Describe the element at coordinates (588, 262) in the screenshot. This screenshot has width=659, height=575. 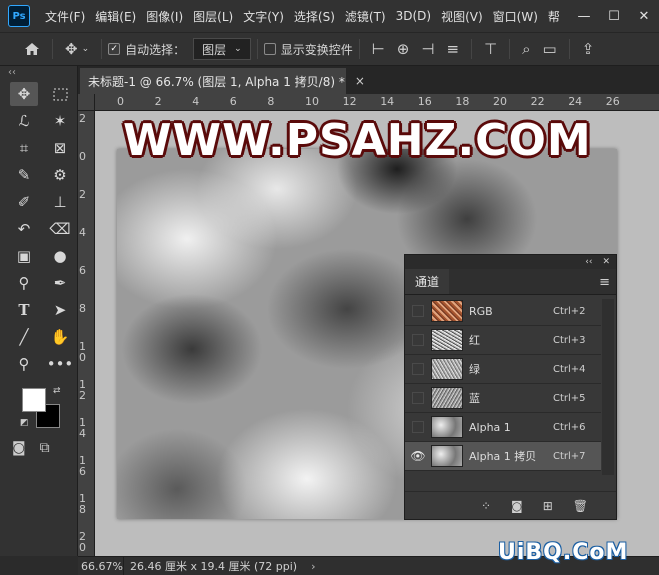
I see `collapse-panel-icon: ‹‹` at that location.